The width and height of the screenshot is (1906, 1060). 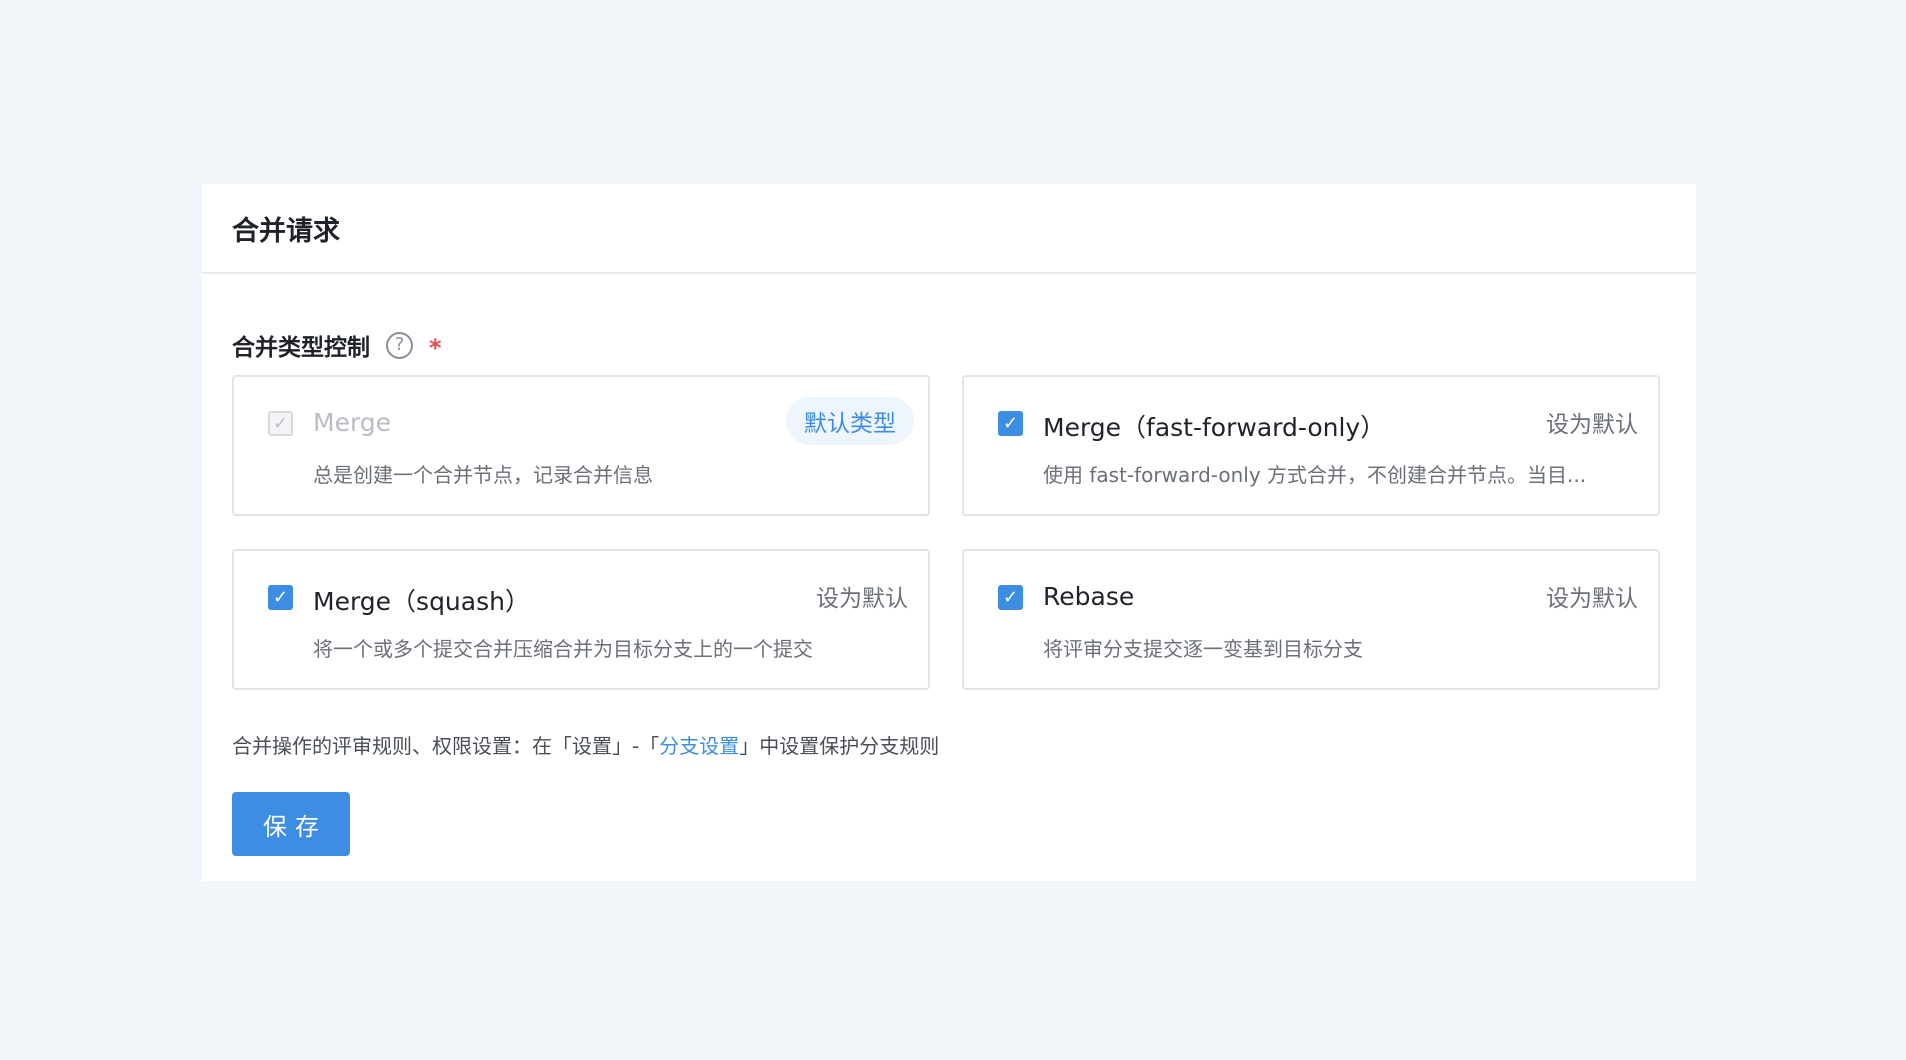 What do you see at coordinates (1010, 423) in the screenshot?
I see `fast-forward-checkbox: ✓` at bounding box center [1010, 423].